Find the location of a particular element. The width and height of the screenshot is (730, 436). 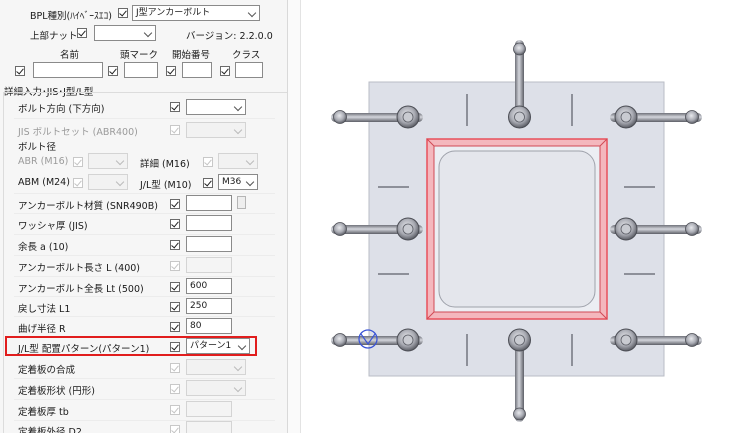

abr-label: ABR (M16) is located at coordinates (43, 161).